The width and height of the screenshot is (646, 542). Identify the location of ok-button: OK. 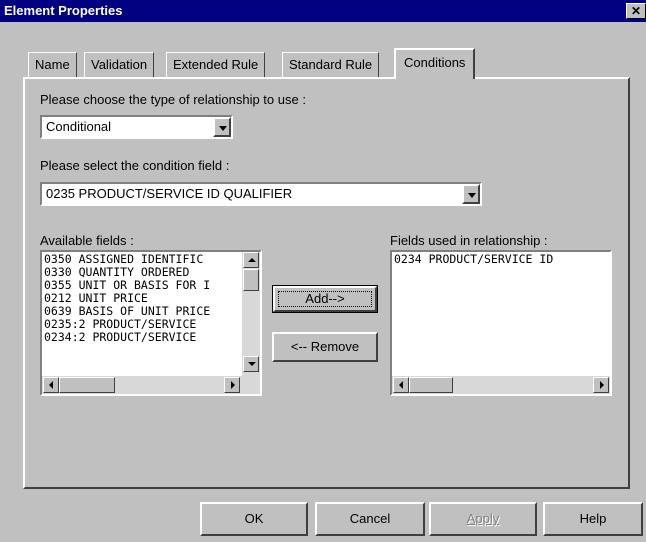
(254, 519).